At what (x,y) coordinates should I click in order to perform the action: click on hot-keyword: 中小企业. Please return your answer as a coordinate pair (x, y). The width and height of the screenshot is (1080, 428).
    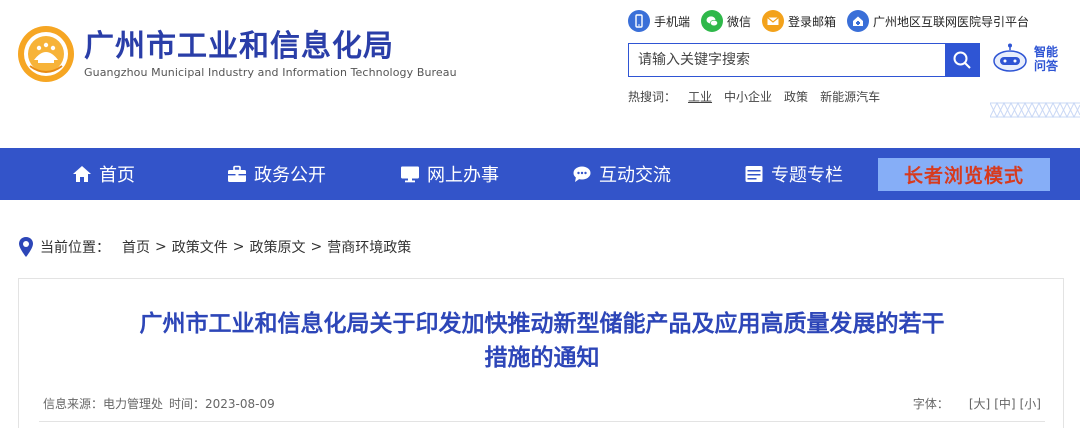
    Looking at the image, I should click on (748, 96).